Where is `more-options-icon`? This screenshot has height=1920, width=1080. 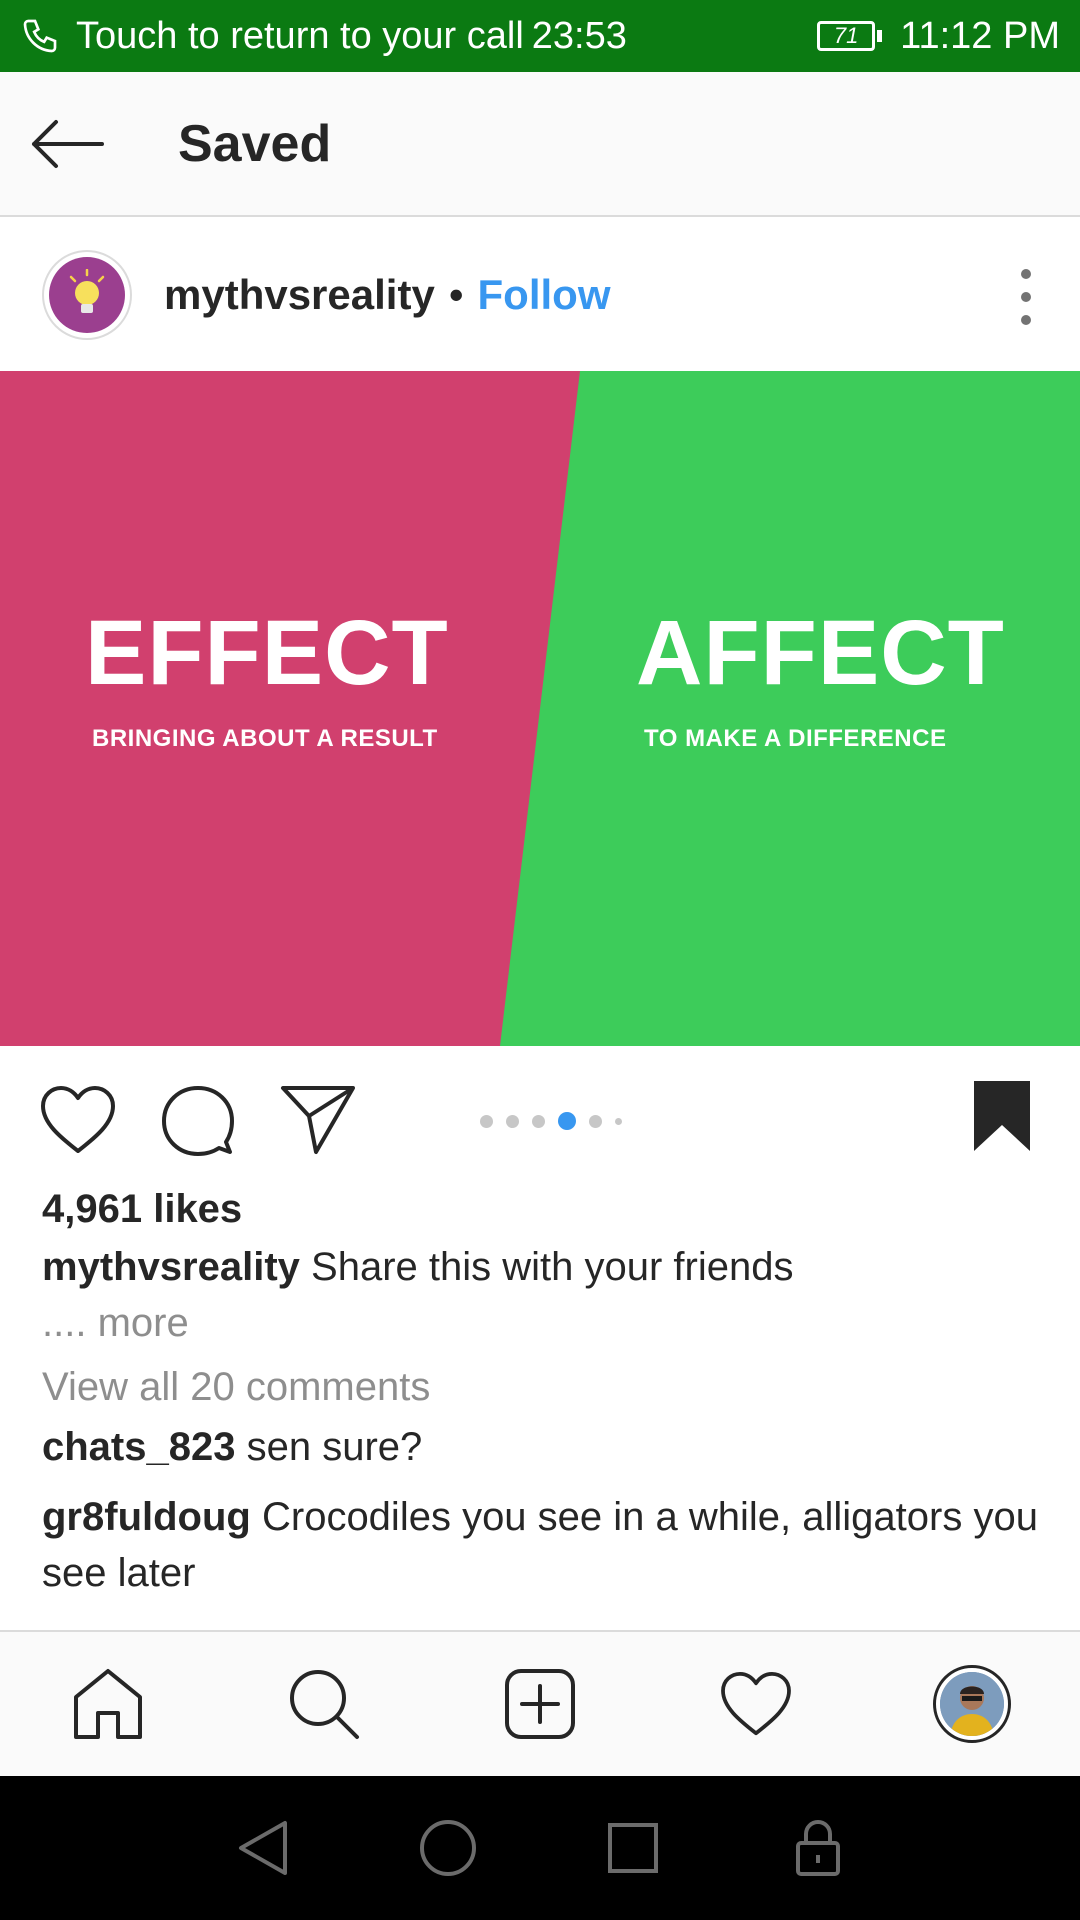 more-options-icon is located at coordinates (1026, 297).